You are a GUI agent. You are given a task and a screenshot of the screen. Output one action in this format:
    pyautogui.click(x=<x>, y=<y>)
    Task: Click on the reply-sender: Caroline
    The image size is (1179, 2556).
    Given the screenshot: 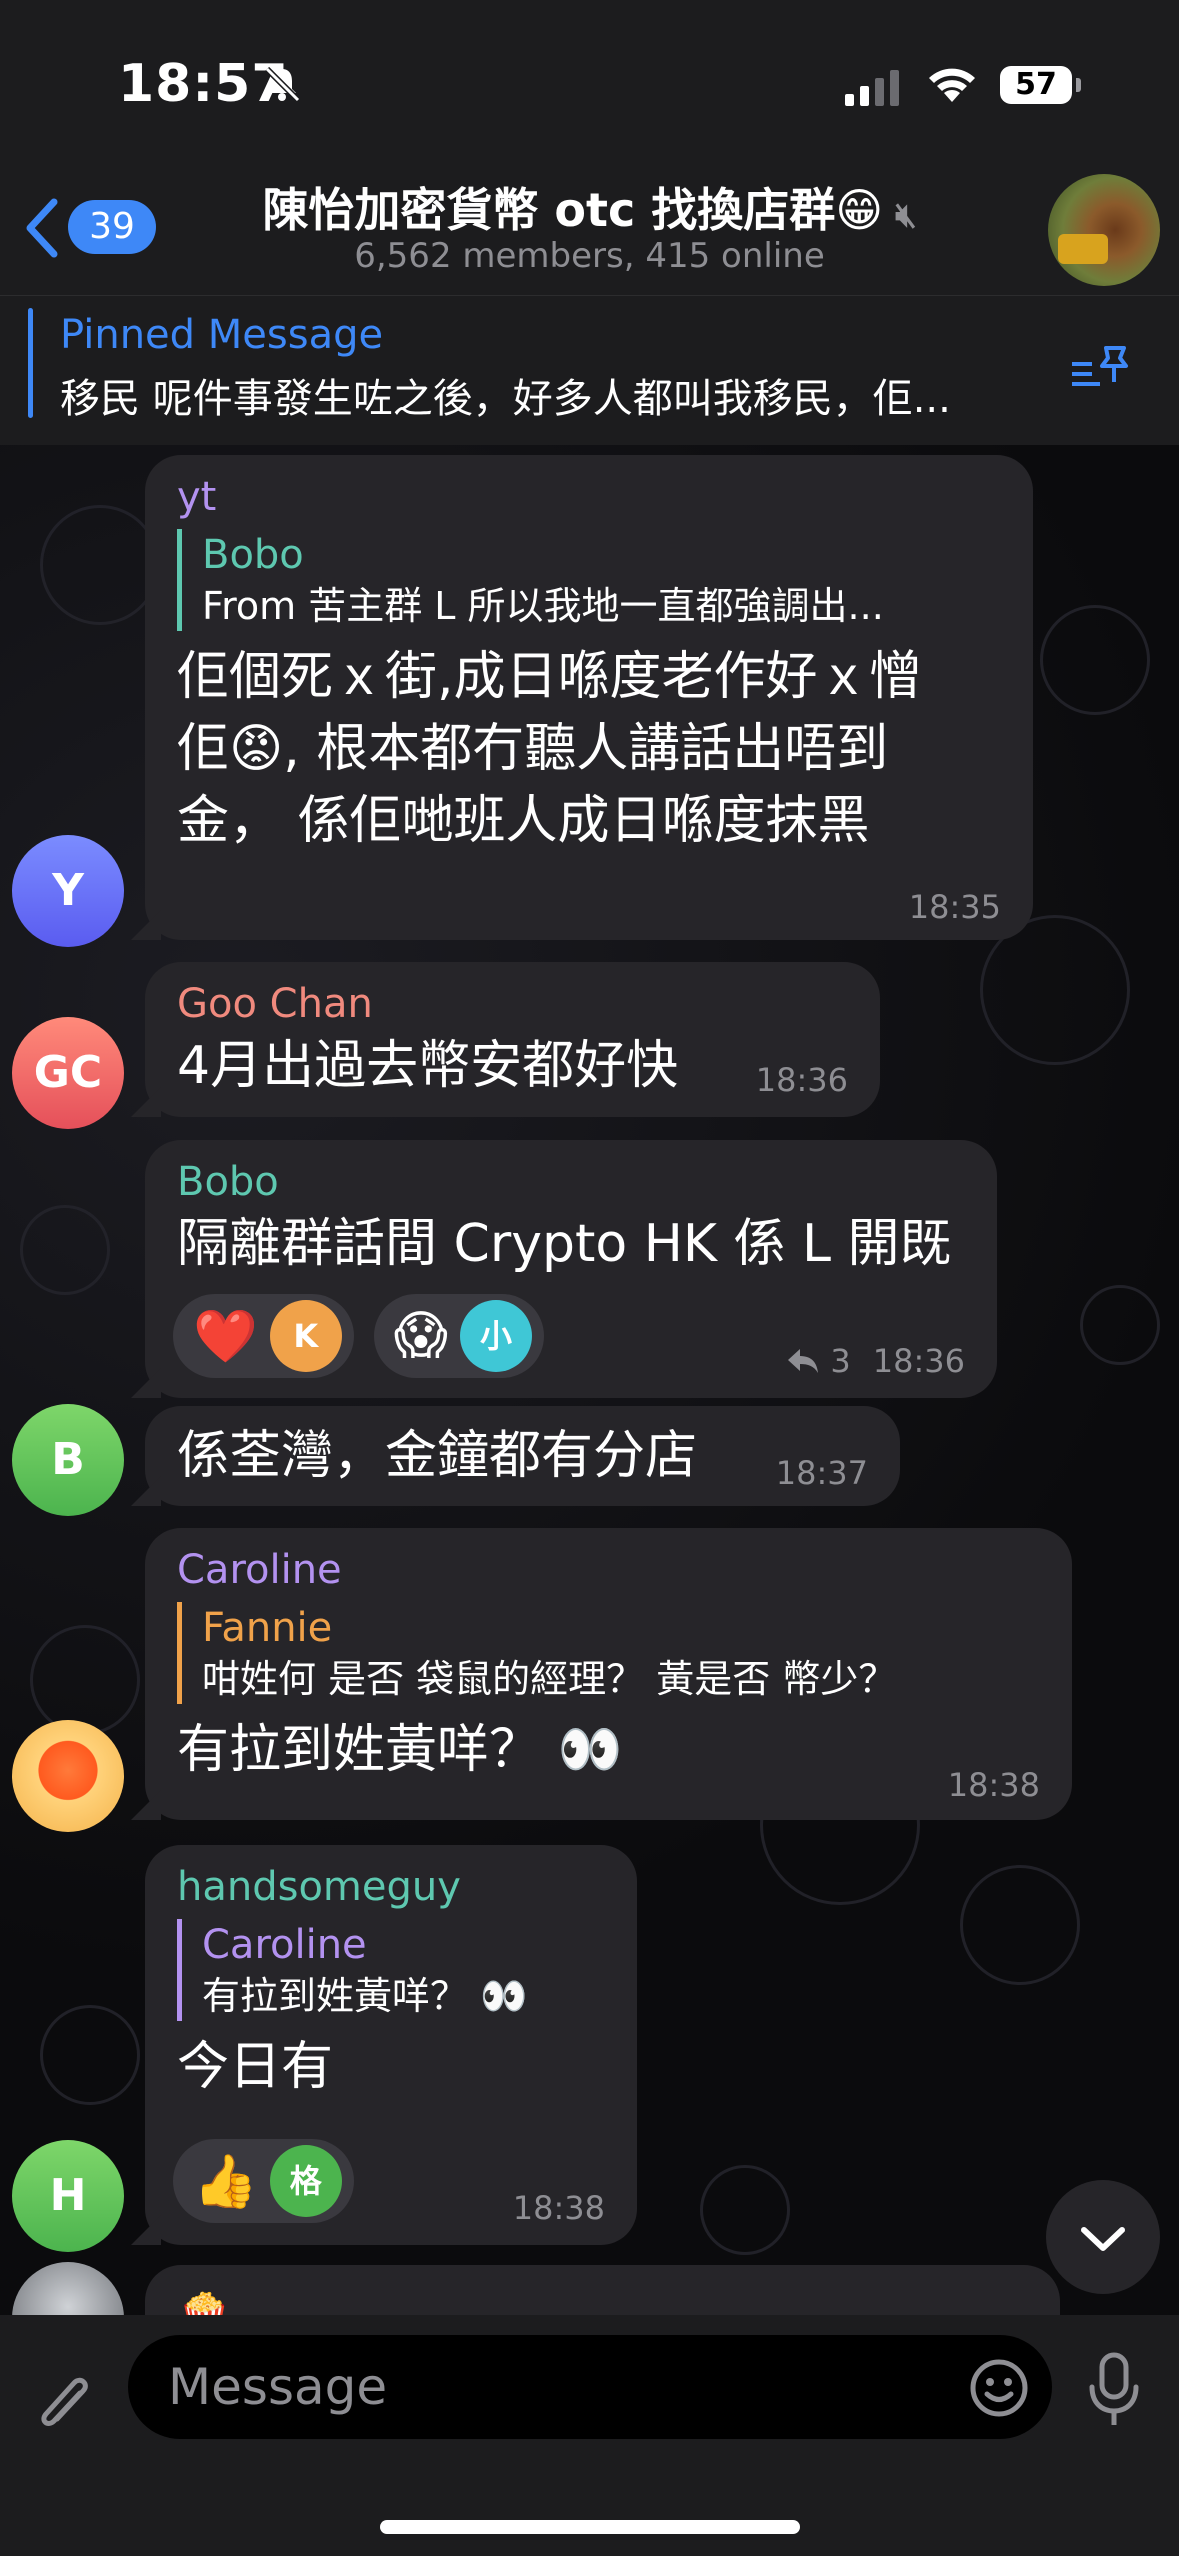 What is the action you would take?
    pyautogui.click(x=284, y=1945)
    